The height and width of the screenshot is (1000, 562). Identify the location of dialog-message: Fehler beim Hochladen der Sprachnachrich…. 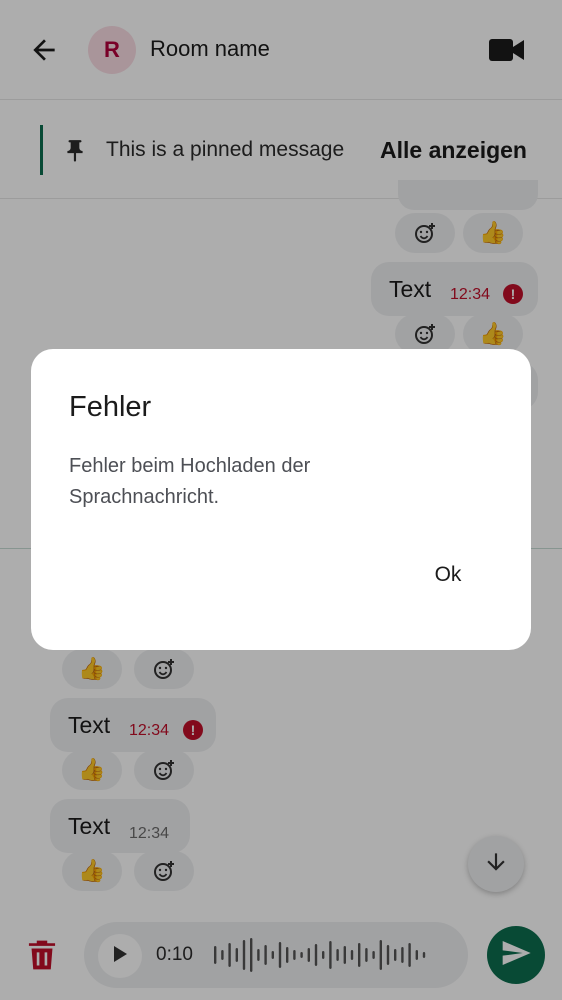
(190, 481).